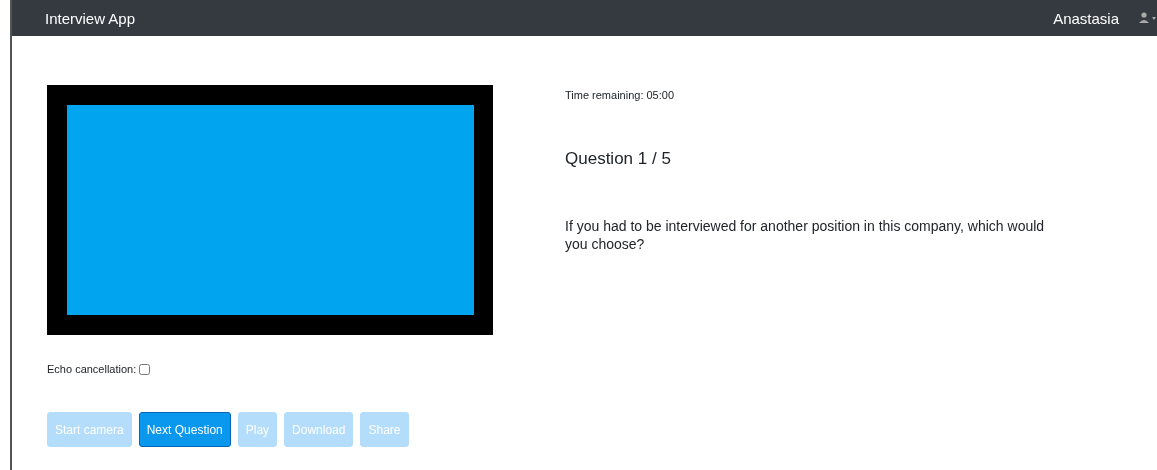 The height and width of the screenshot is (470, 1157). Describe the element at coordinates (1148, 18) in the screenshot. I see `user-menu-icon` at that location.